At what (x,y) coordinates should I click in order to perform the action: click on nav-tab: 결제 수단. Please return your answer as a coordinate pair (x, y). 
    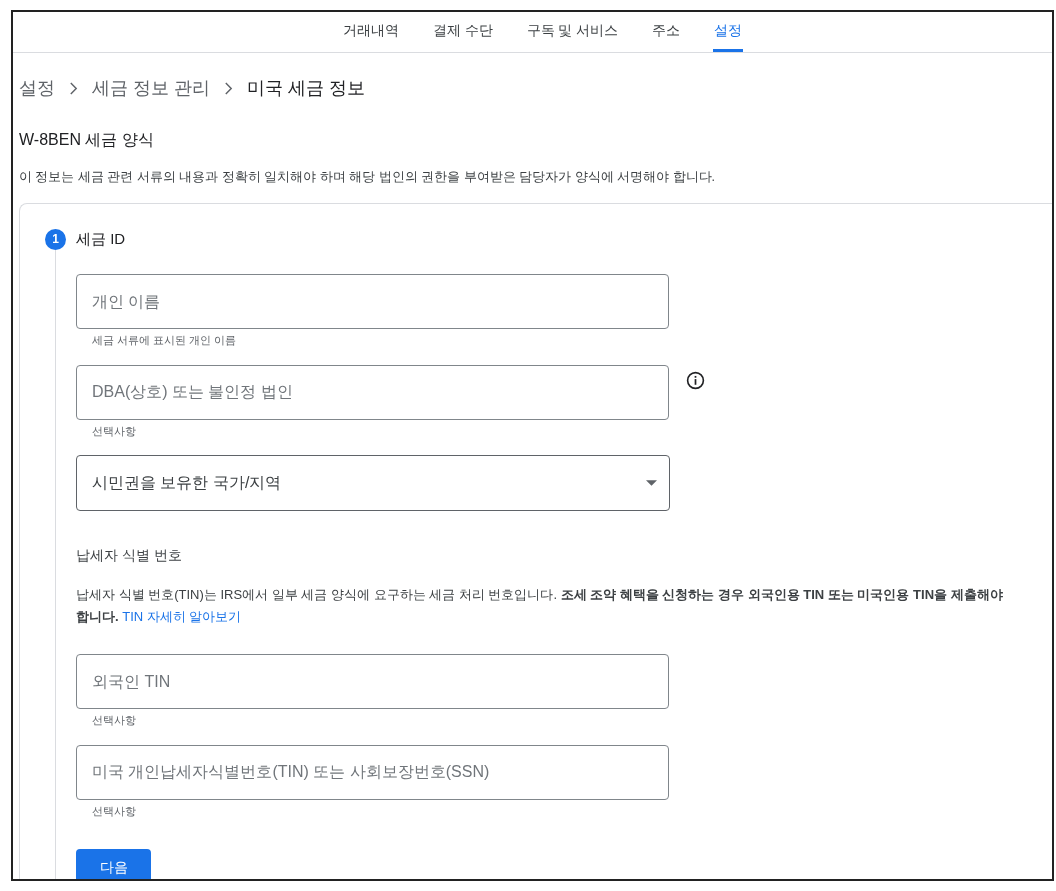
    Looking at the image, I should click on (462, 36).